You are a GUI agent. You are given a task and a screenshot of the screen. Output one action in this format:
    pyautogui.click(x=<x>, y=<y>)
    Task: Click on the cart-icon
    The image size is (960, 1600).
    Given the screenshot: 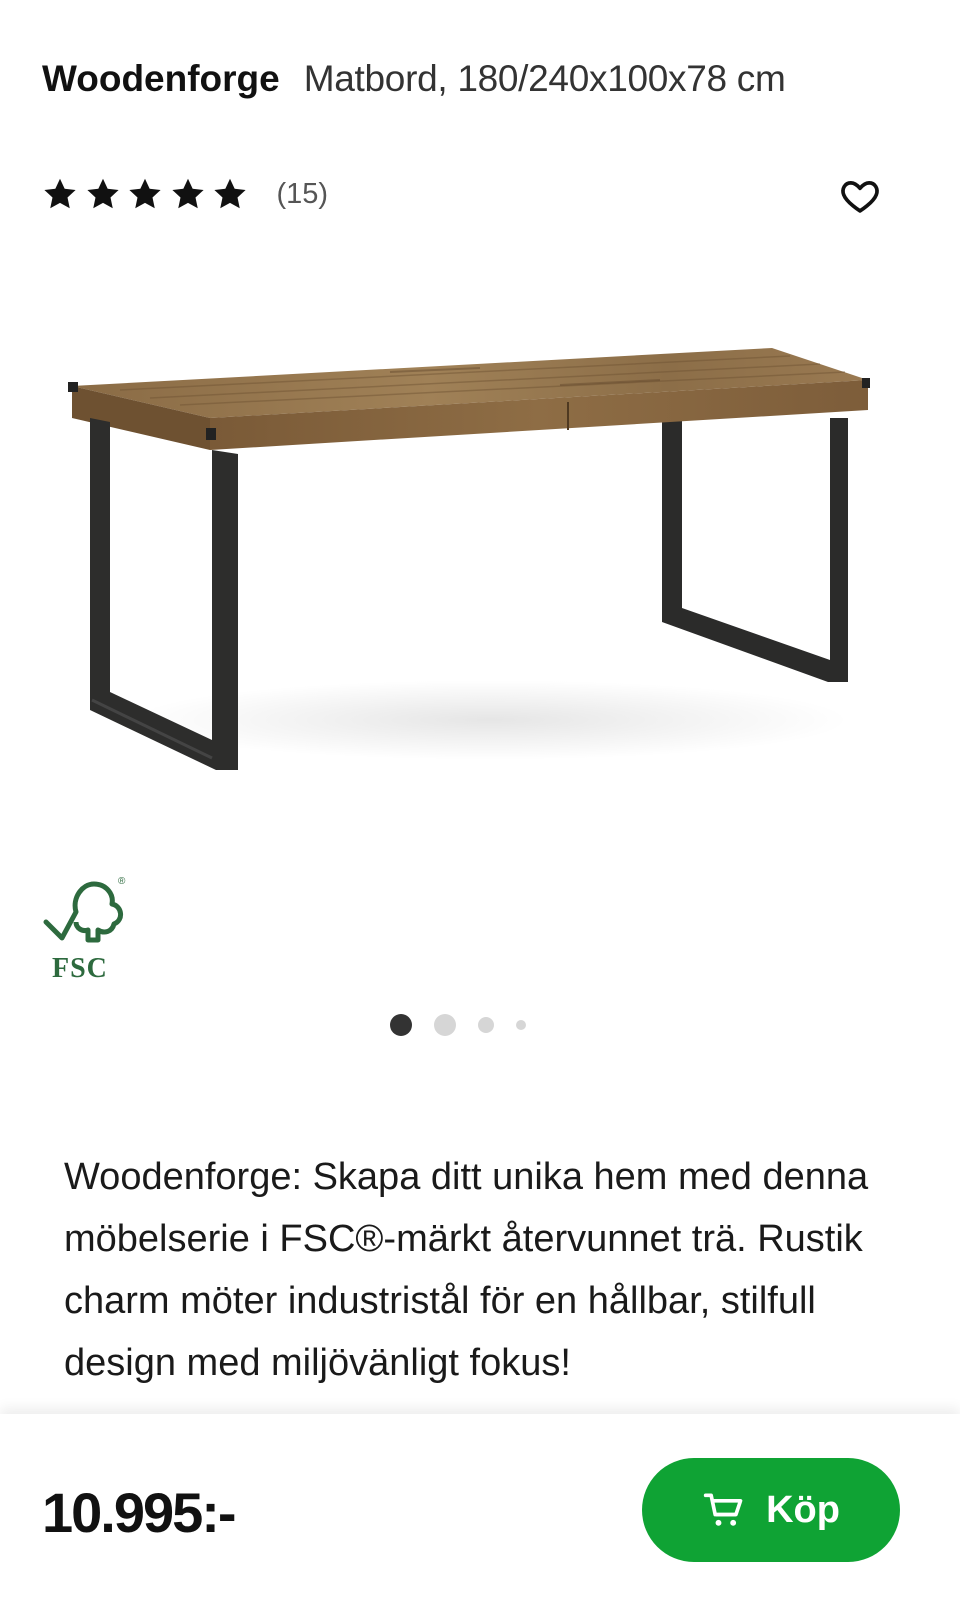 What is the action you would take?
    pyautogui.click(x=723, y=1509)
    